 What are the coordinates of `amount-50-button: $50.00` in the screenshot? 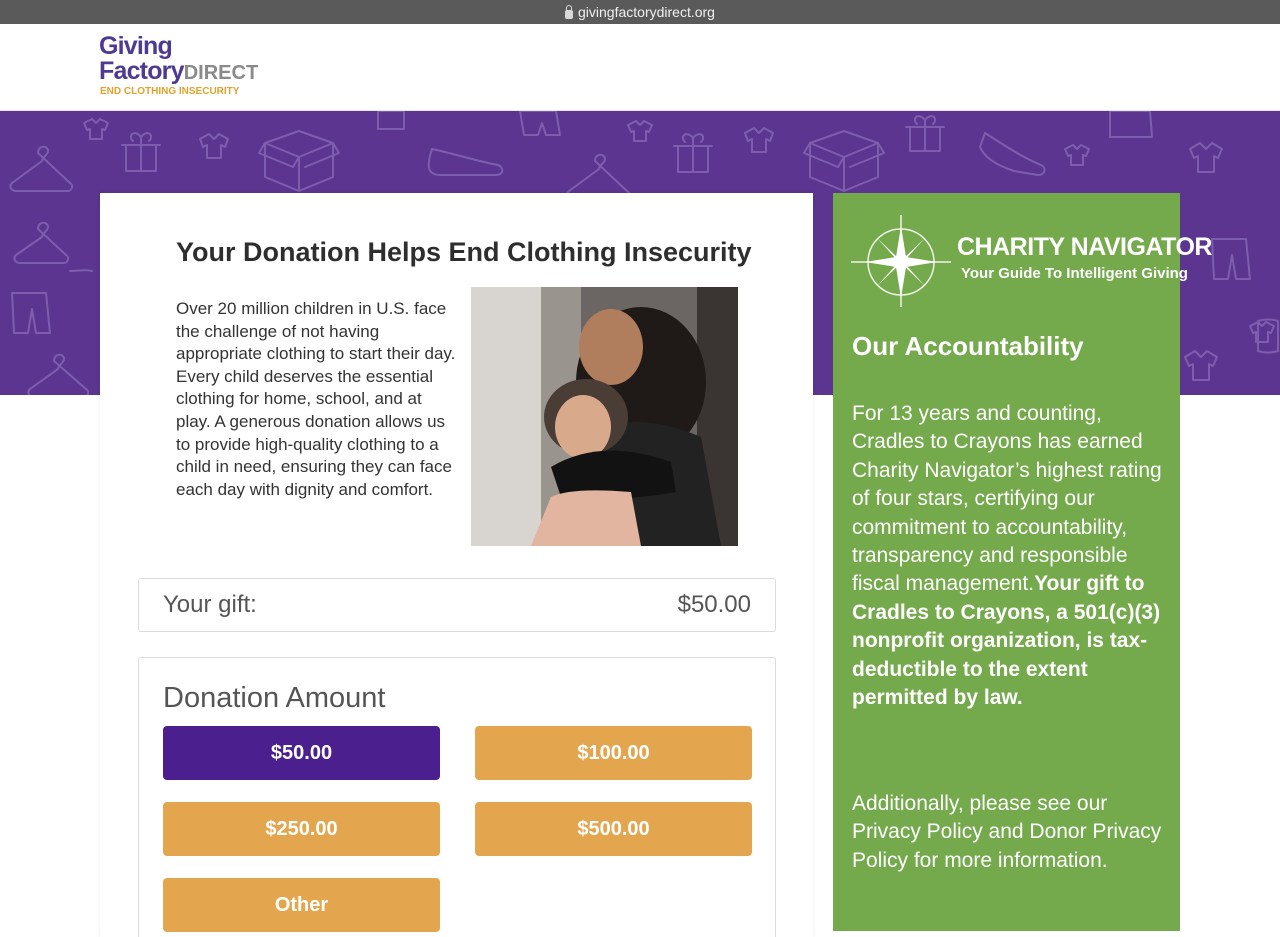 It's located at (301, 753).